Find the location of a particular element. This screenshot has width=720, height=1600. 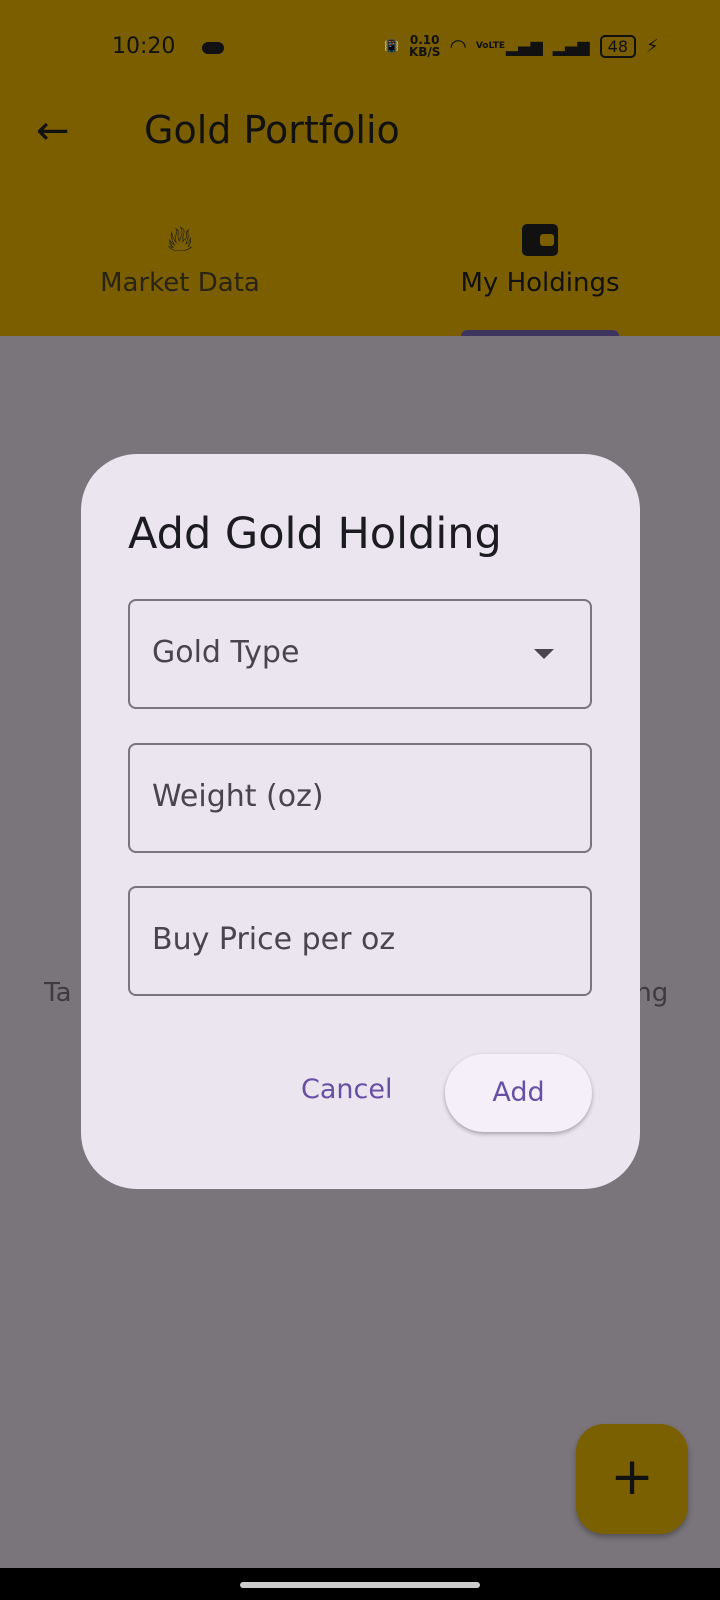

vibrate-icon: 📳 is located at coordinates (391, 46).